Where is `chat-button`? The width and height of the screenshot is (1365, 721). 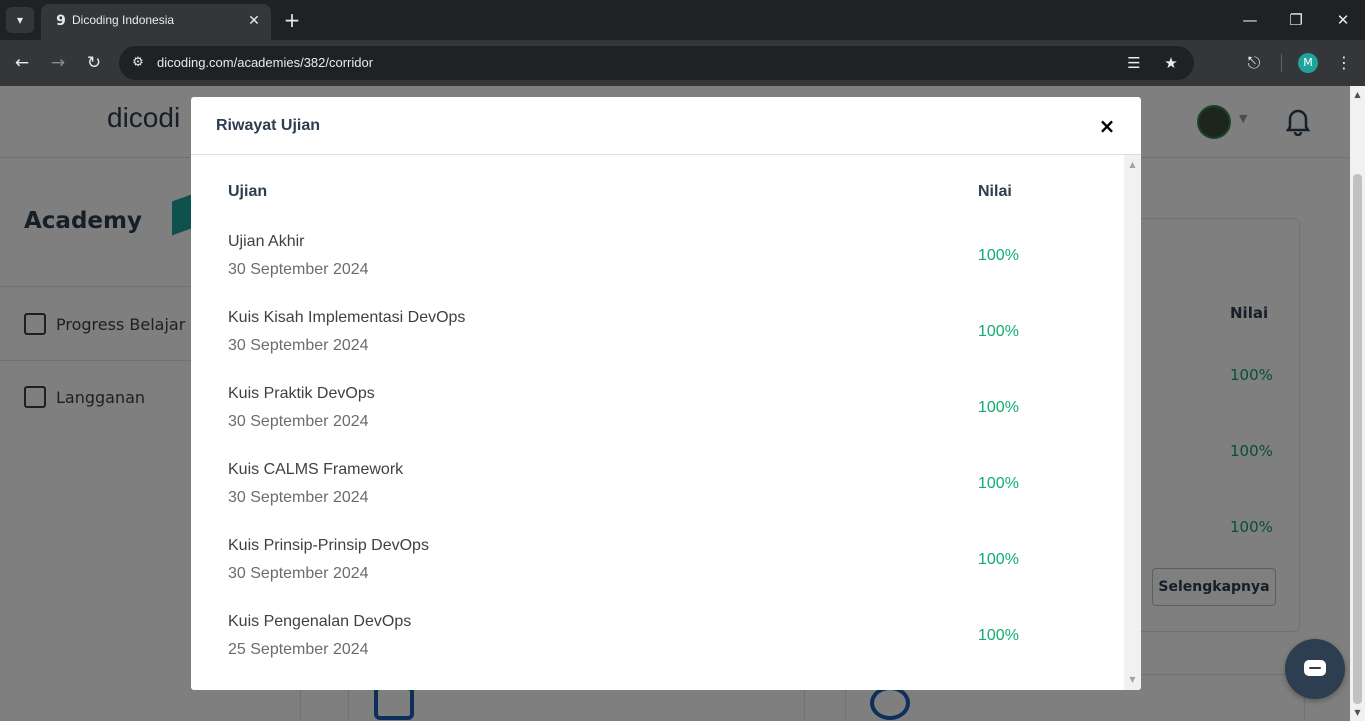
chat-button is located at coordinates (1315, 669).